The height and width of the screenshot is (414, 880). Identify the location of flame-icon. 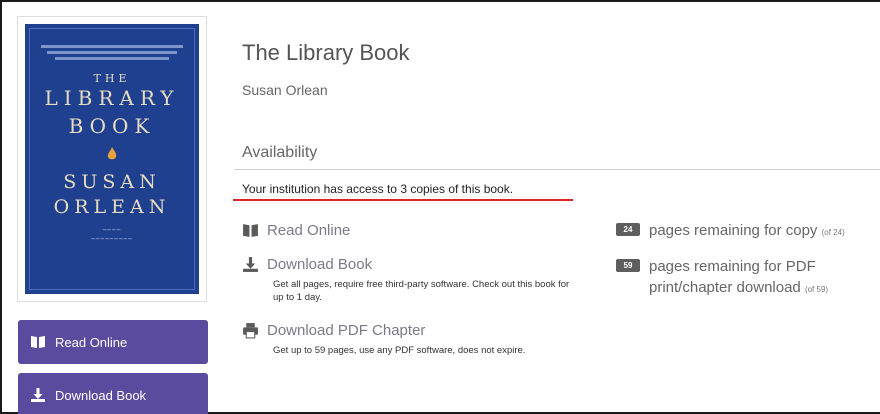
(112, 153).